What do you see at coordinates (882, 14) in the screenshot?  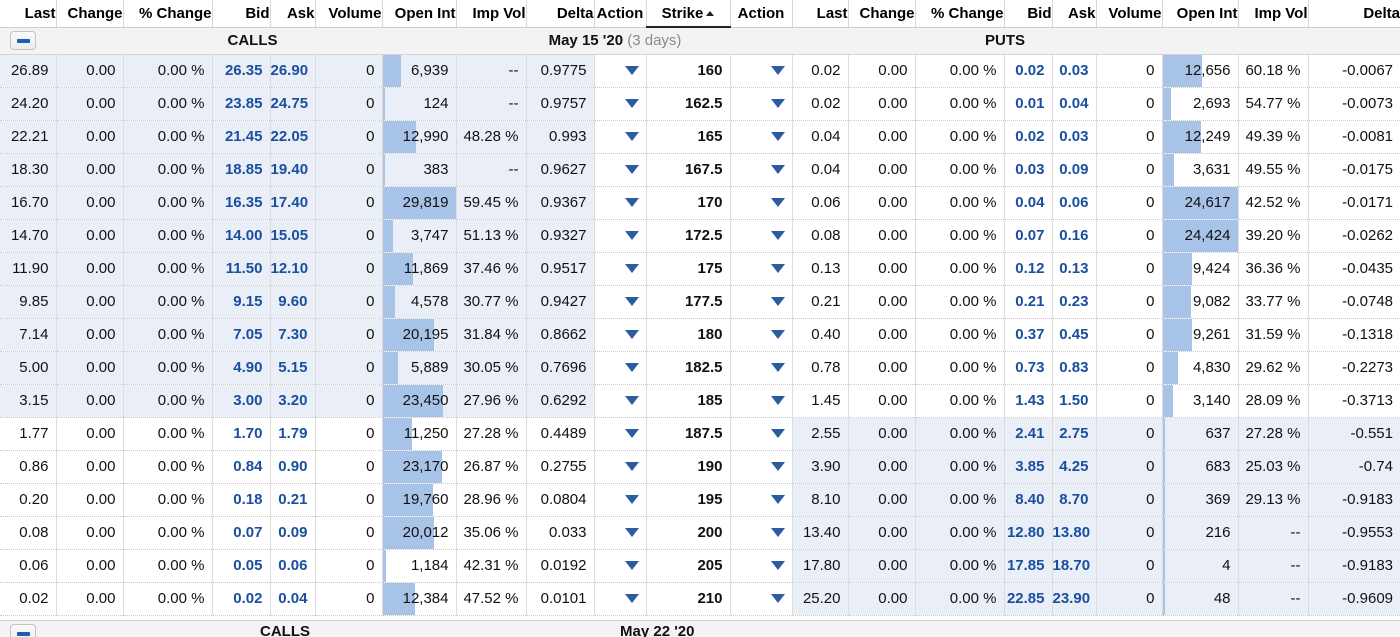 I see `header-puts-change: Change` at bounding box center [882, 14].